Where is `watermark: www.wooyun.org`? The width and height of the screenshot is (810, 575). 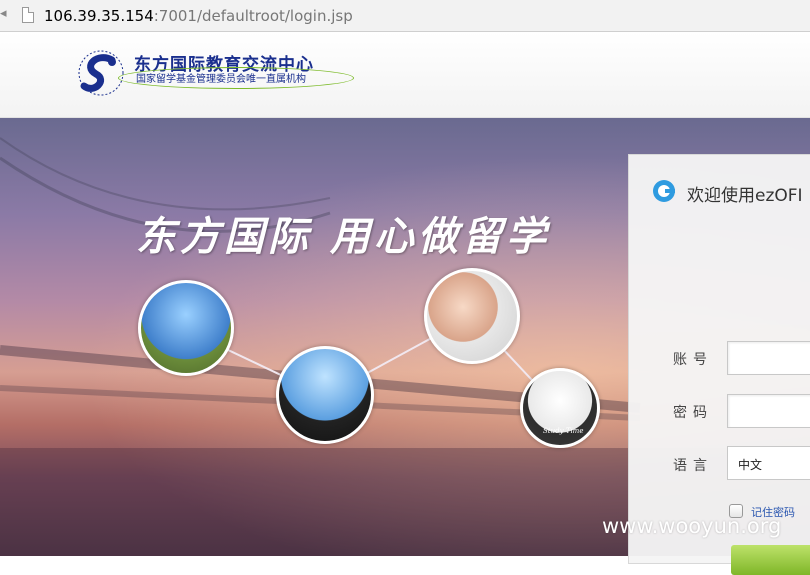
watermark: www.wooyun.org is located at coordinates (692, 526).